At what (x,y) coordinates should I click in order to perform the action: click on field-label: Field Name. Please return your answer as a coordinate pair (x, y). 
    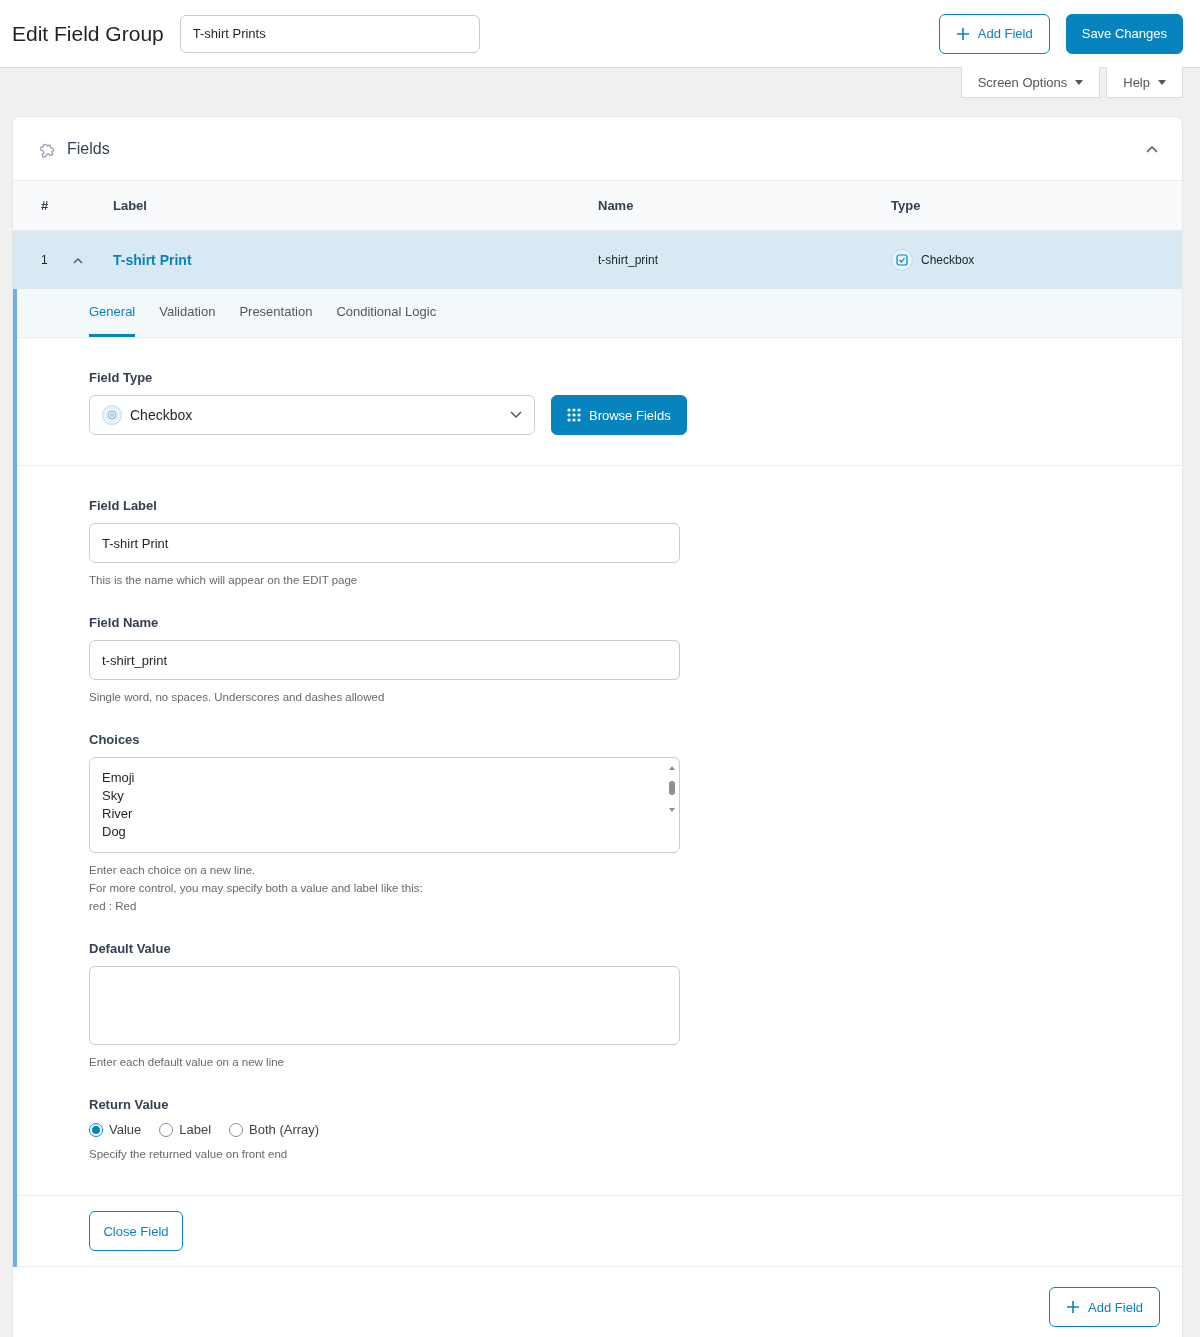
    Looking at the image, I should click on (124, 622).